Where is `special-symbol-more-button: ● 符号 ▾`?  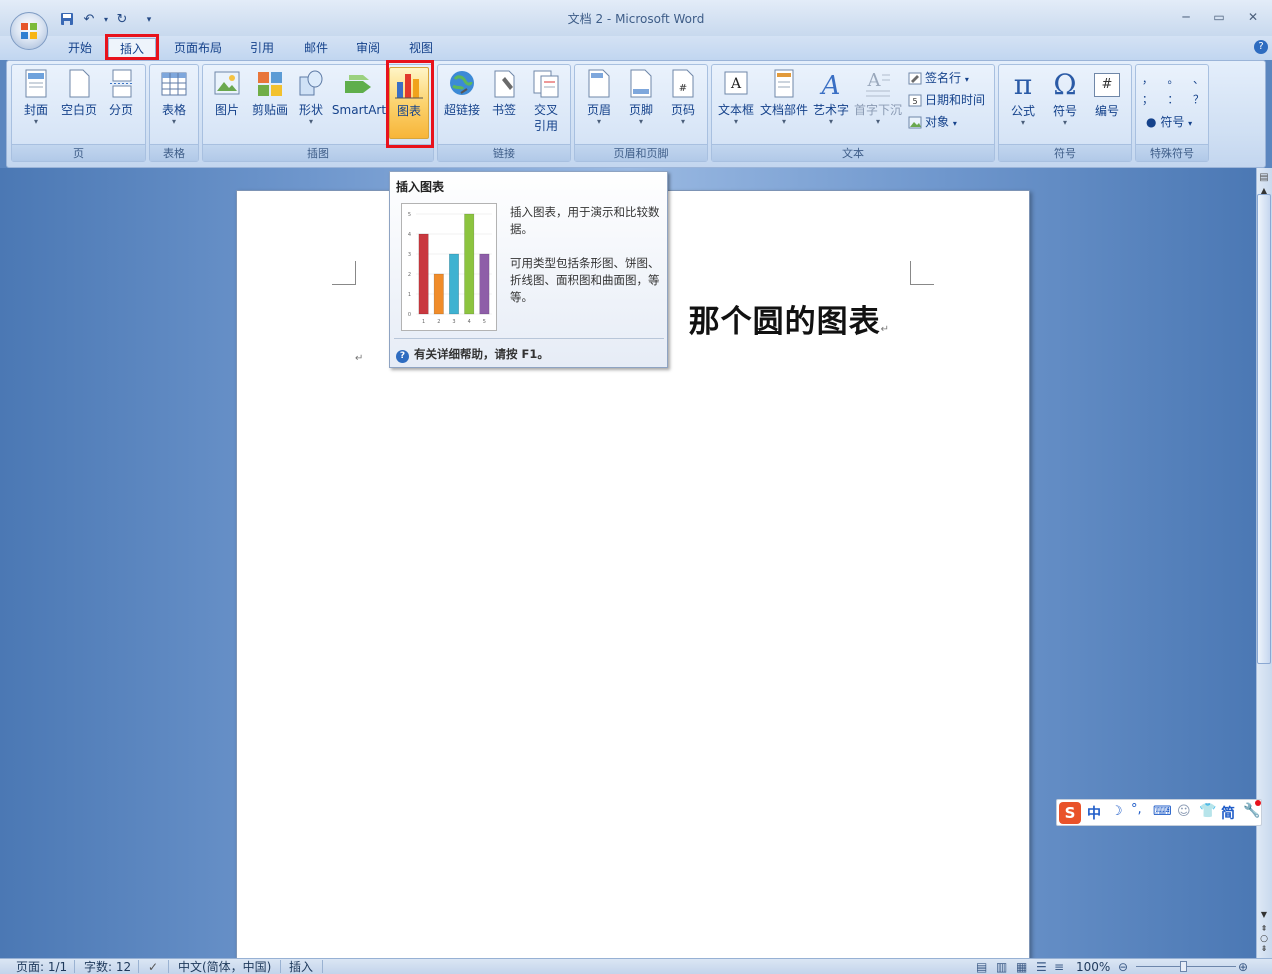 special-symbol-more-button: ● 符号 ▾ is located at coordinates (1169, 121).